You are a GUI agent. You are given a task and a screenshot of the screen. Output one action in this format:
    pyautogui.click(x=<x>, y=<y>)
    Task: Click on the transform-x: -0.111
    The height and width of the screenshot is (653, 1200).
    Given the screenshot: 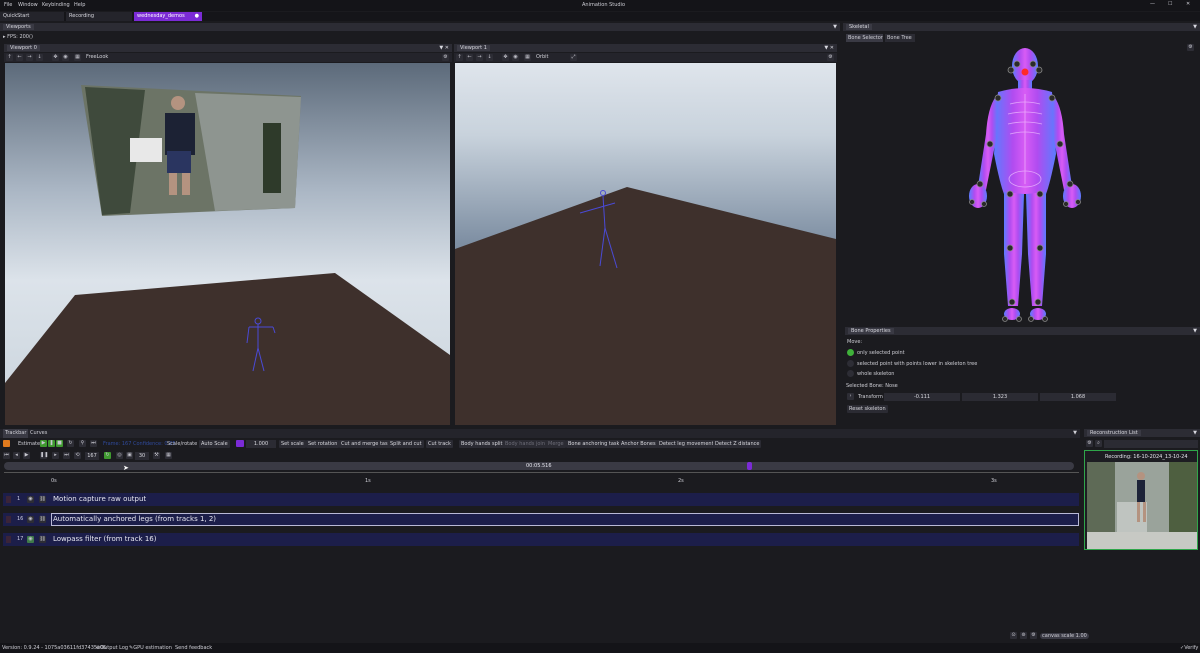 What is the action you would take?
    pyautogui.click(x=922, y=397)
    